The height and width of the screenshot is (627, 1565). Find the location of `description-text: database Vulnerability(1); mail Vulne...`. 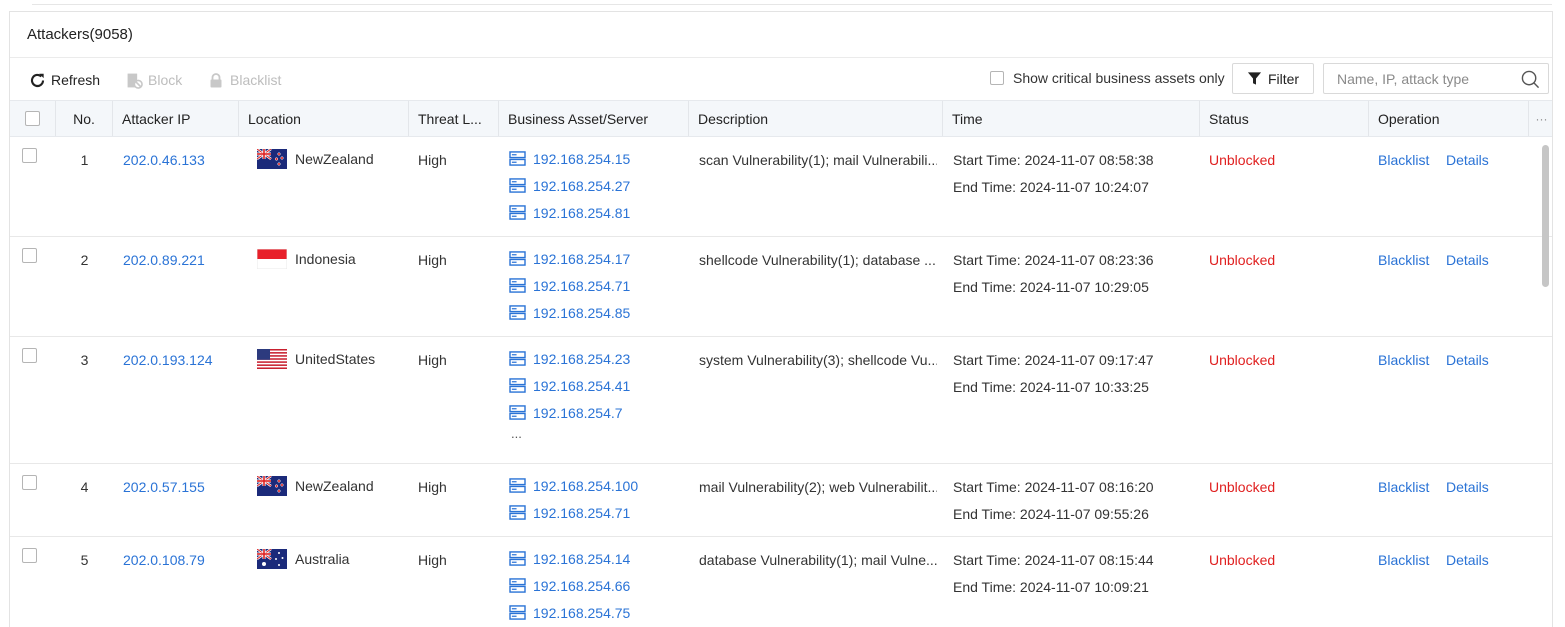

description-text: database Vulnerability(1); mail Vulne... is located at coordinates (818, 560).